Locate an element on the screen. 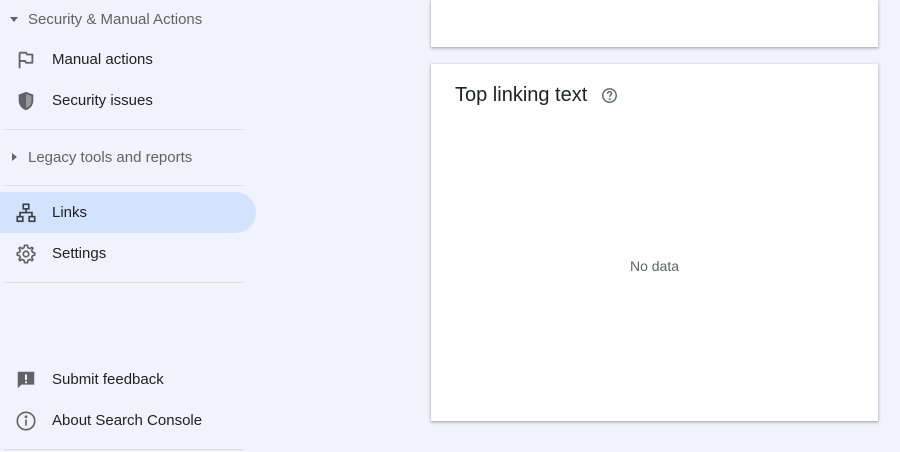 This screenshot has width=900, height=452. caret-right-icon is located at coordinates (14, 157).